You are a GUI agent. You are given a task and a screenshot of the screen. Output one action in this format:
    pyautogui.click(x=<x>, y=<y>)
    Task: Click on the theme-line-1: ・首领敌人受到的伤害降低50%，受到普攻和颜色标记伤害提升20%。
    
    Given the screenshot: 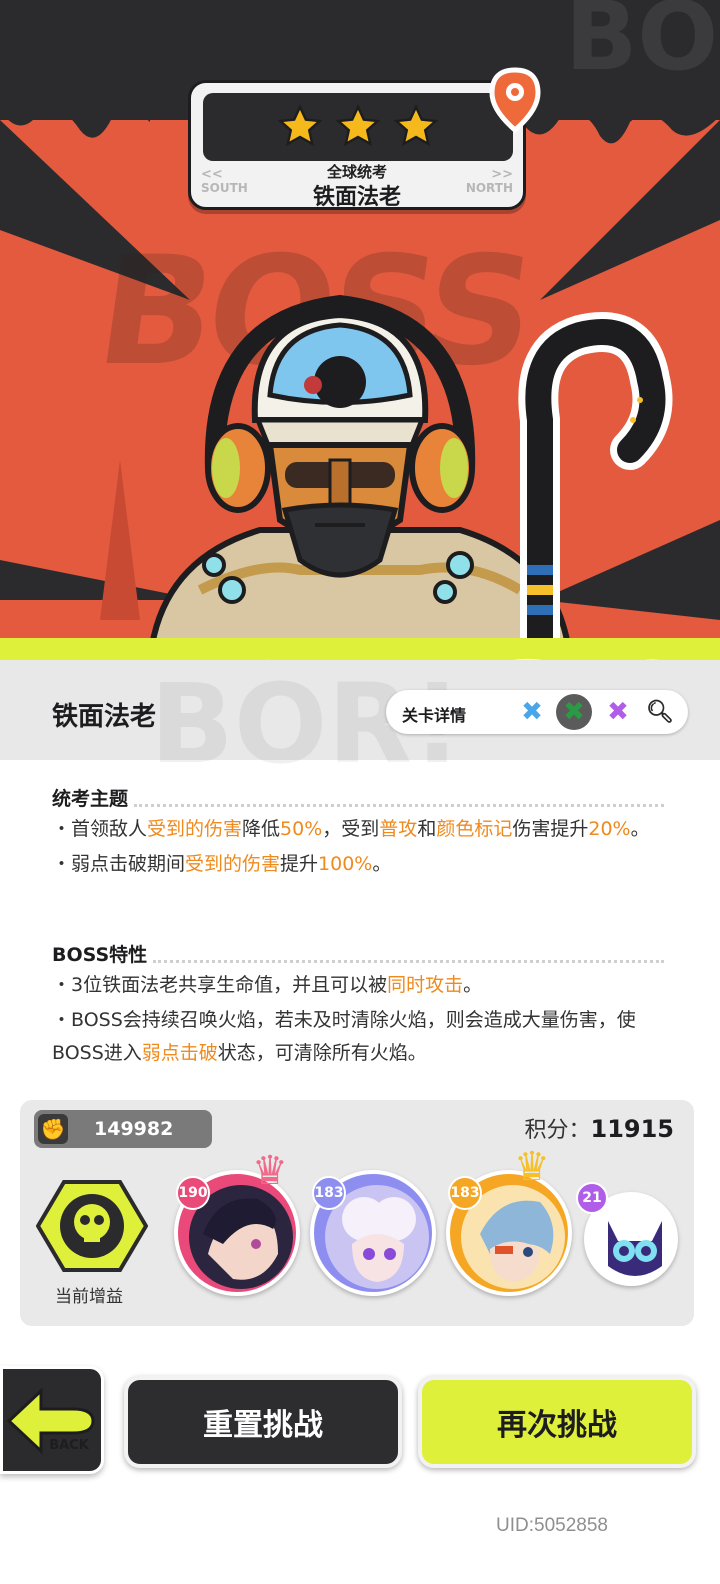 What is the action you would take?
    pyautogui.click(x=358, y=829)
    